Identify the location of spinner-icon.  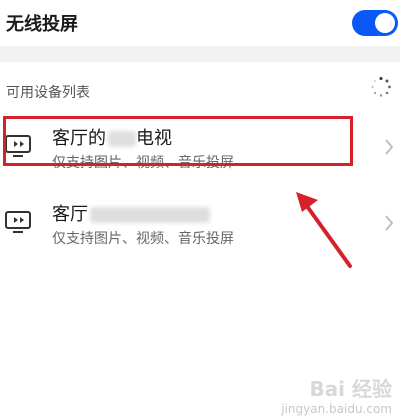
(381, 86).